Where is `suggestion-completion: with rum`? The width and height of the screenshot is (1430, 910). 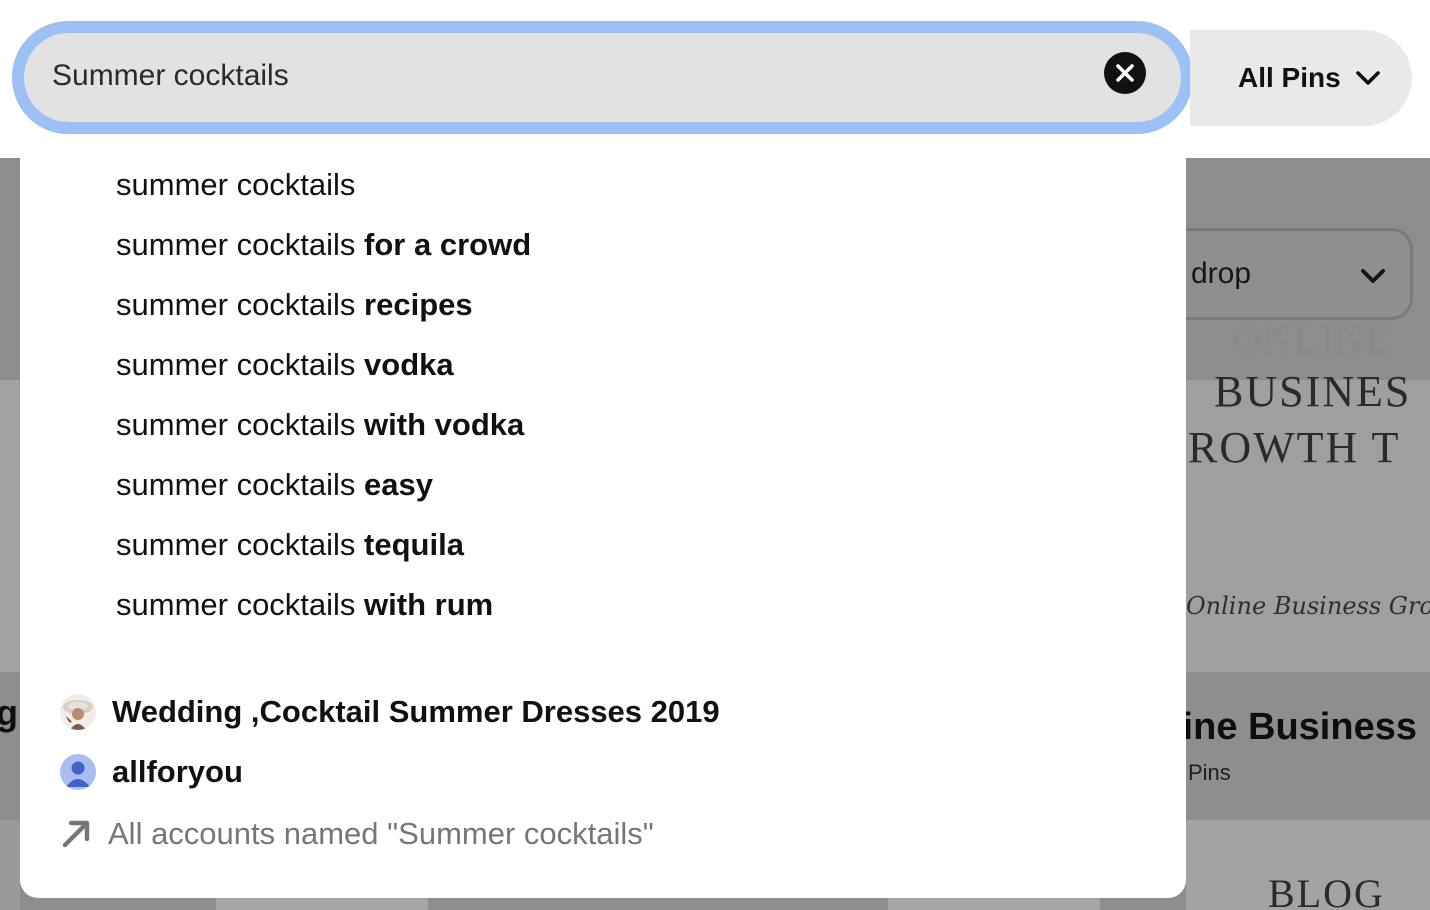
suggestion-completion: with rum is located at coordinates (429, 604).